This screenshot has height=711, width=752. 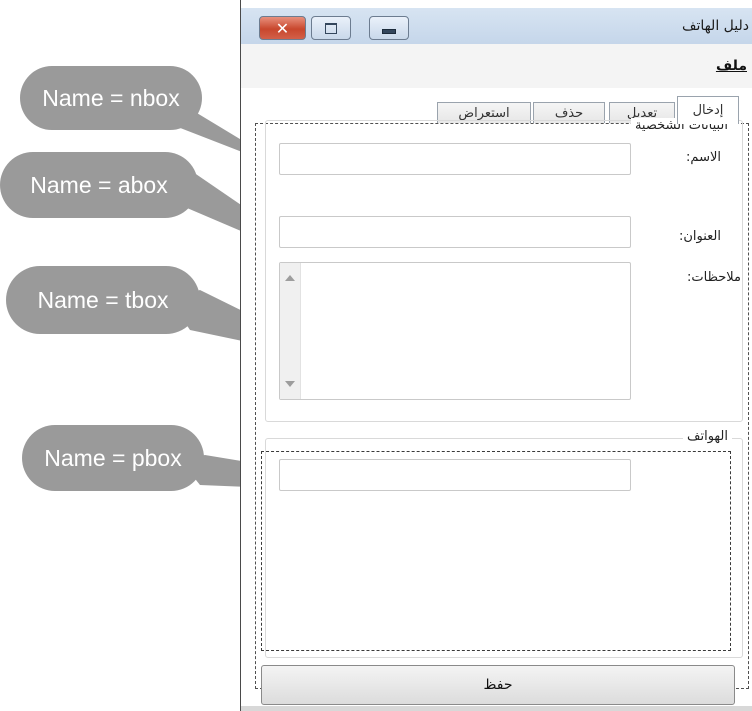 I want to click on menu-bar: ملف, so click(x=496, y=66).